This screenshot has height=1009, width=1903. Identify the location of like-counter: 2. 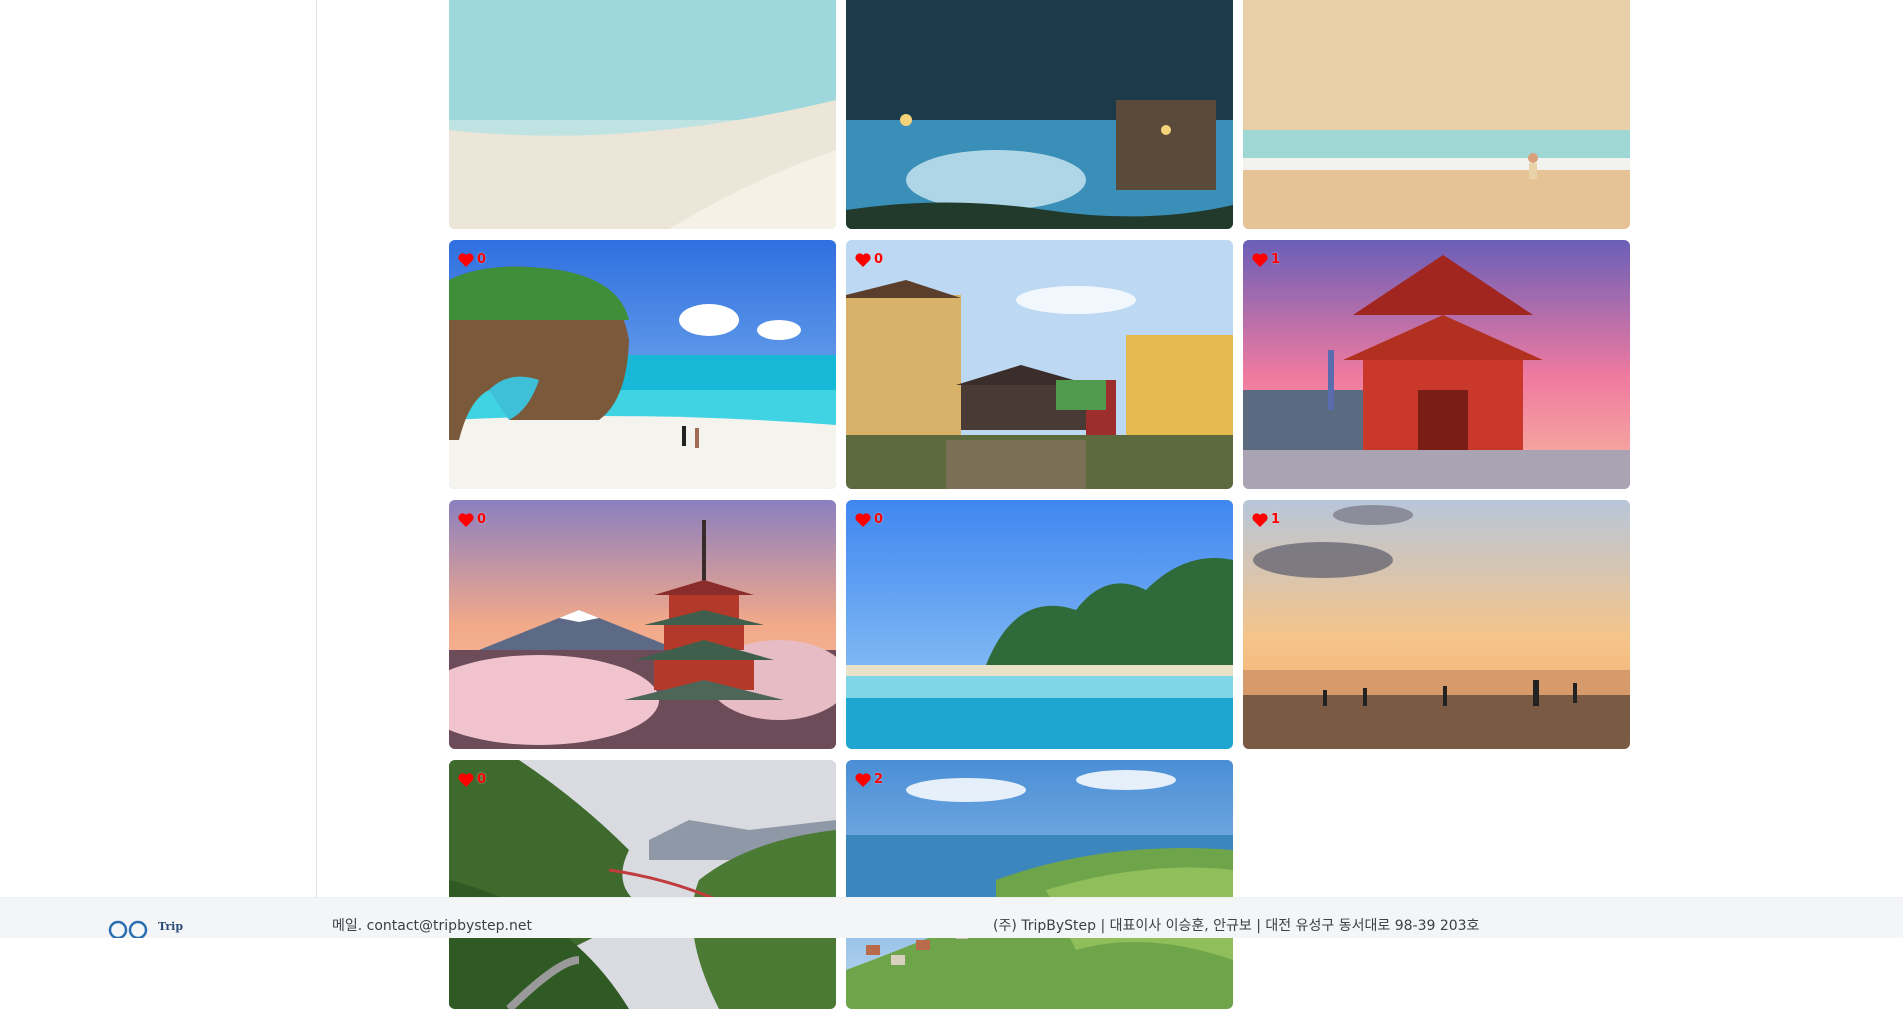
(869, 779).